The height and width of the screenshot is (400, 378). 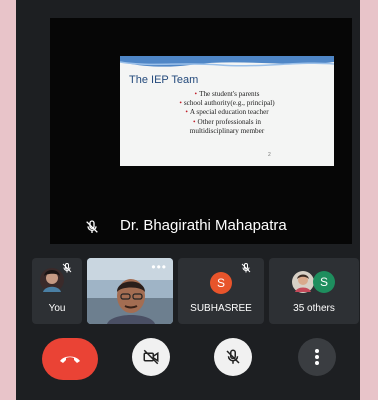 I want to click on slide-bullet: • A special education teacher, so click(x=227, y=112).